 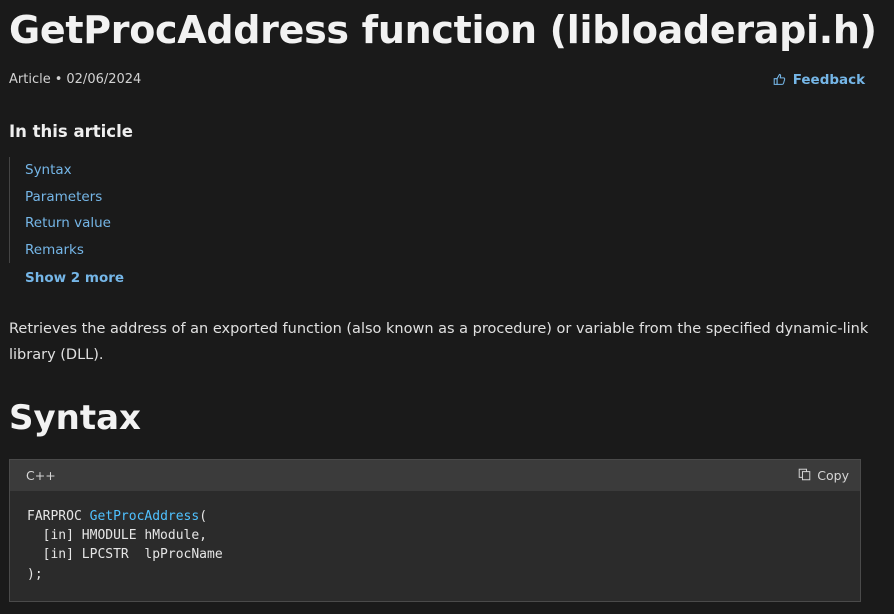 What do you see at coordinates (833, 475) in the screenshot?
I see `copy-label: Copy` at bounding box center [833, 475].